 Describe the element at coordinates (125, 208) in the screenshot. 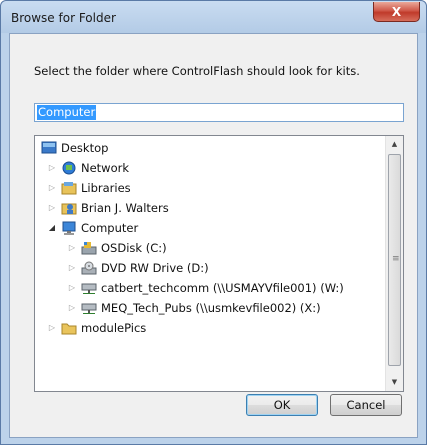

I see `tree-item-label: Brian J. Walters` at that location.